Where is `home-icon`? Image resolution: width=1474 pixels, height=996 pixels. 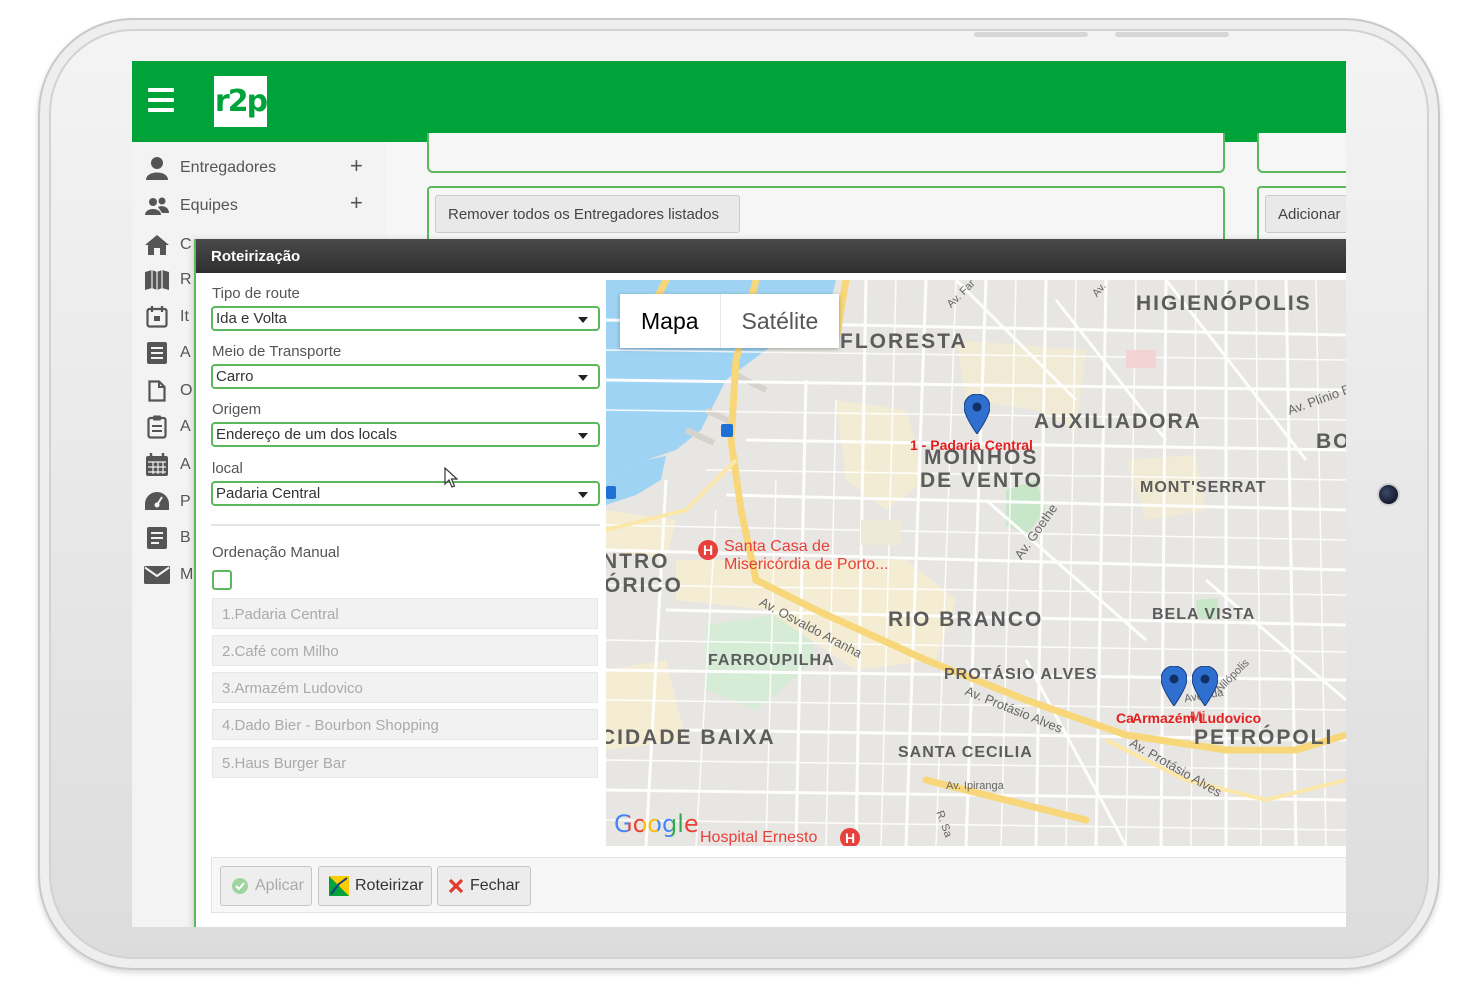 home-icon is located at coordinates (157, 245).